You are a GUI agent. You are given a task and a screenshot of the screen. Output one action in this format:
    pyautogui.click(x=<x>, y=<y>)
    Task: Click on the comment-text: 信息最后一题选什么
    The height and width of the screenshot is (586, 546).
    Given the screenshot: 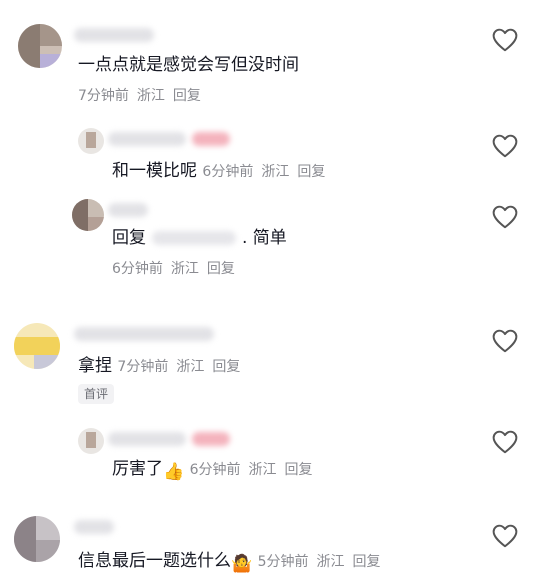 What is the action you would take?
    pyautogui.click(x=154, y=561)
    